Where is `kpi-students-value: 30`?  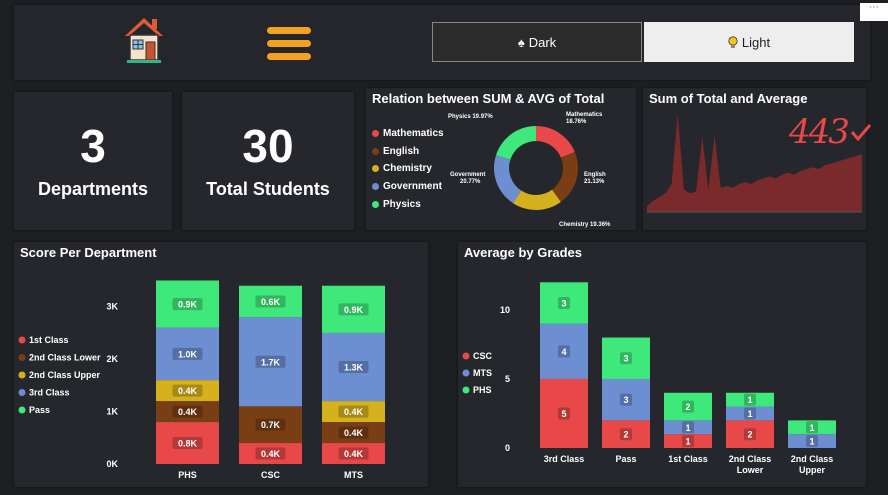
kpi-students-value: 30 is located at coordinates (268, 145).